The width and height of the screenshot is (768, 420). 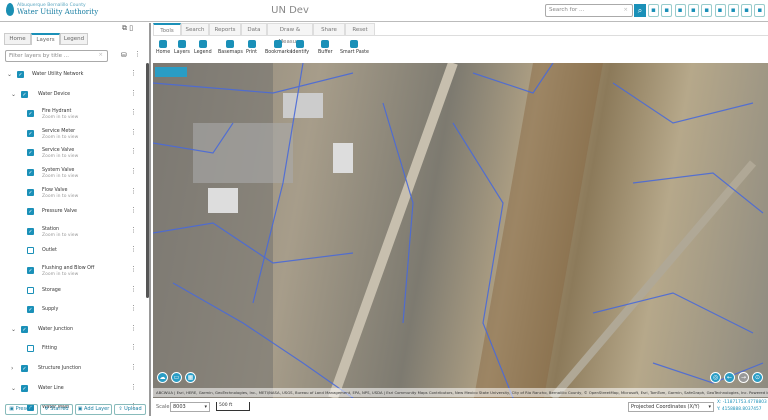 What do you see at coordinates (671, 407) in the screenshot?
I see `coordinate-system-select: Projected Coordinates (X/Y) ▾` at bounding box center [671, 407].